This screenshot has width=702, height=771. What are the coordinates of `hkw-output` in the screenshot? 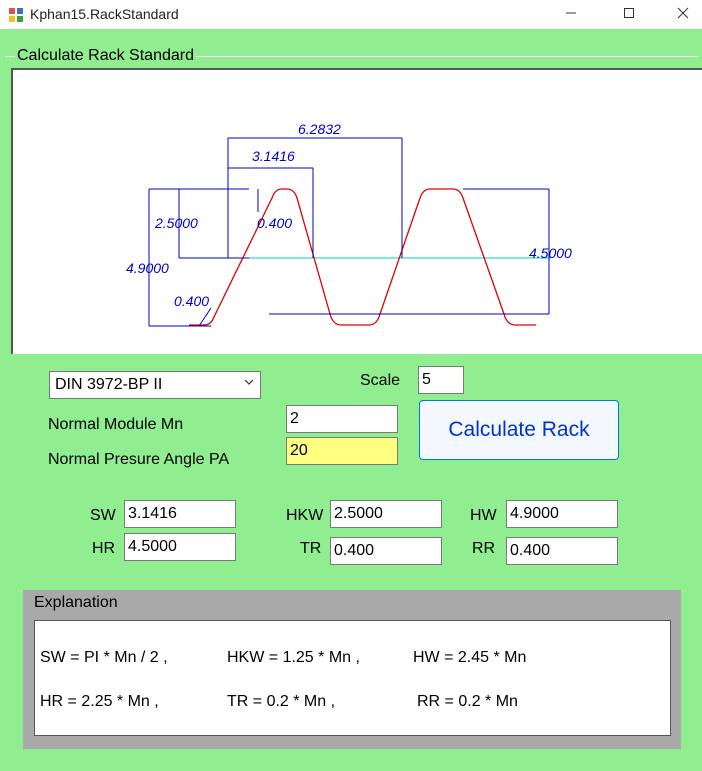 It's located at (386, 514).